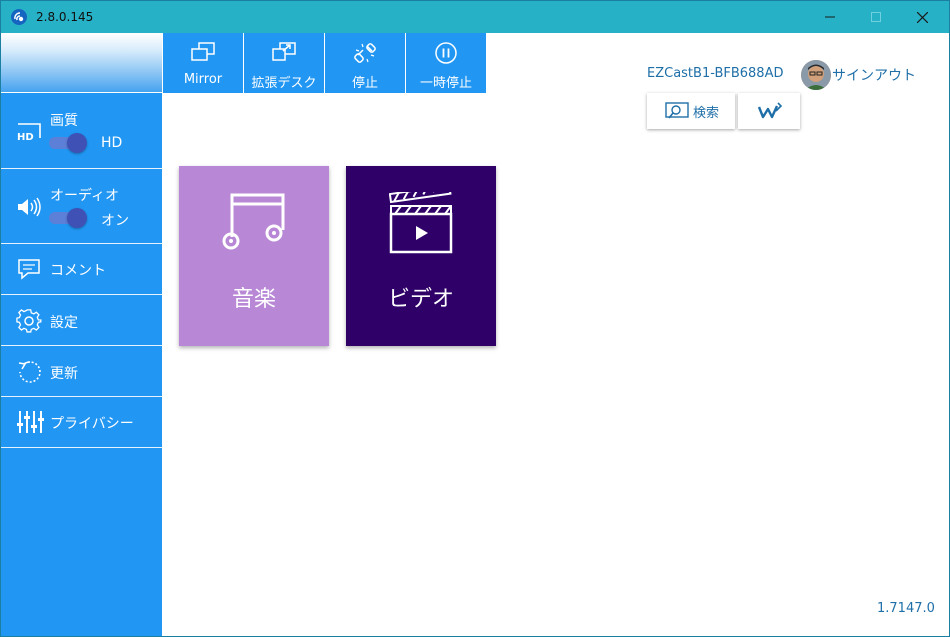  I want to click on sidebar-item-label: 設定, so click(64, 323).